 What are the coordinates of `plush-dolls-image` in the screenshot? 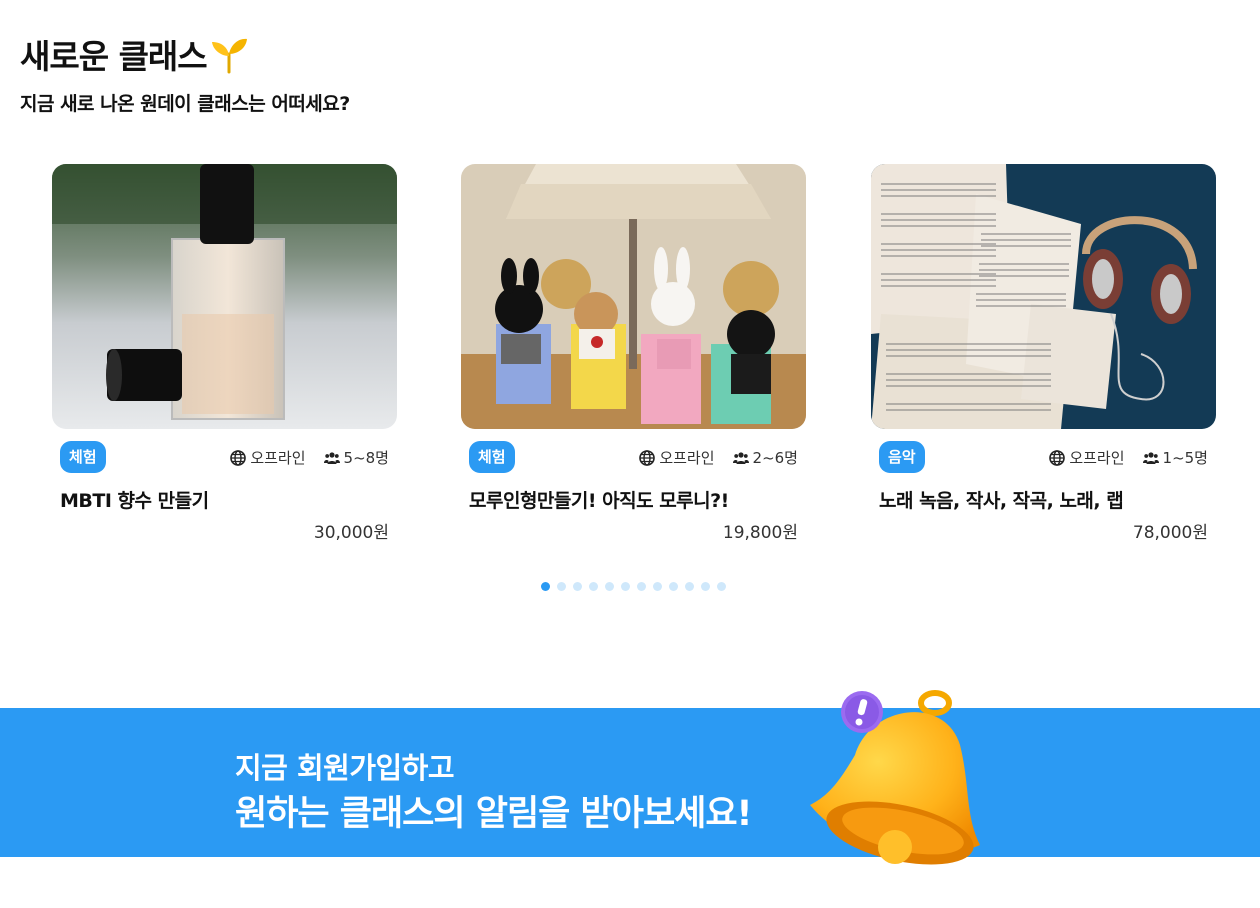 It's located at (633, 296).